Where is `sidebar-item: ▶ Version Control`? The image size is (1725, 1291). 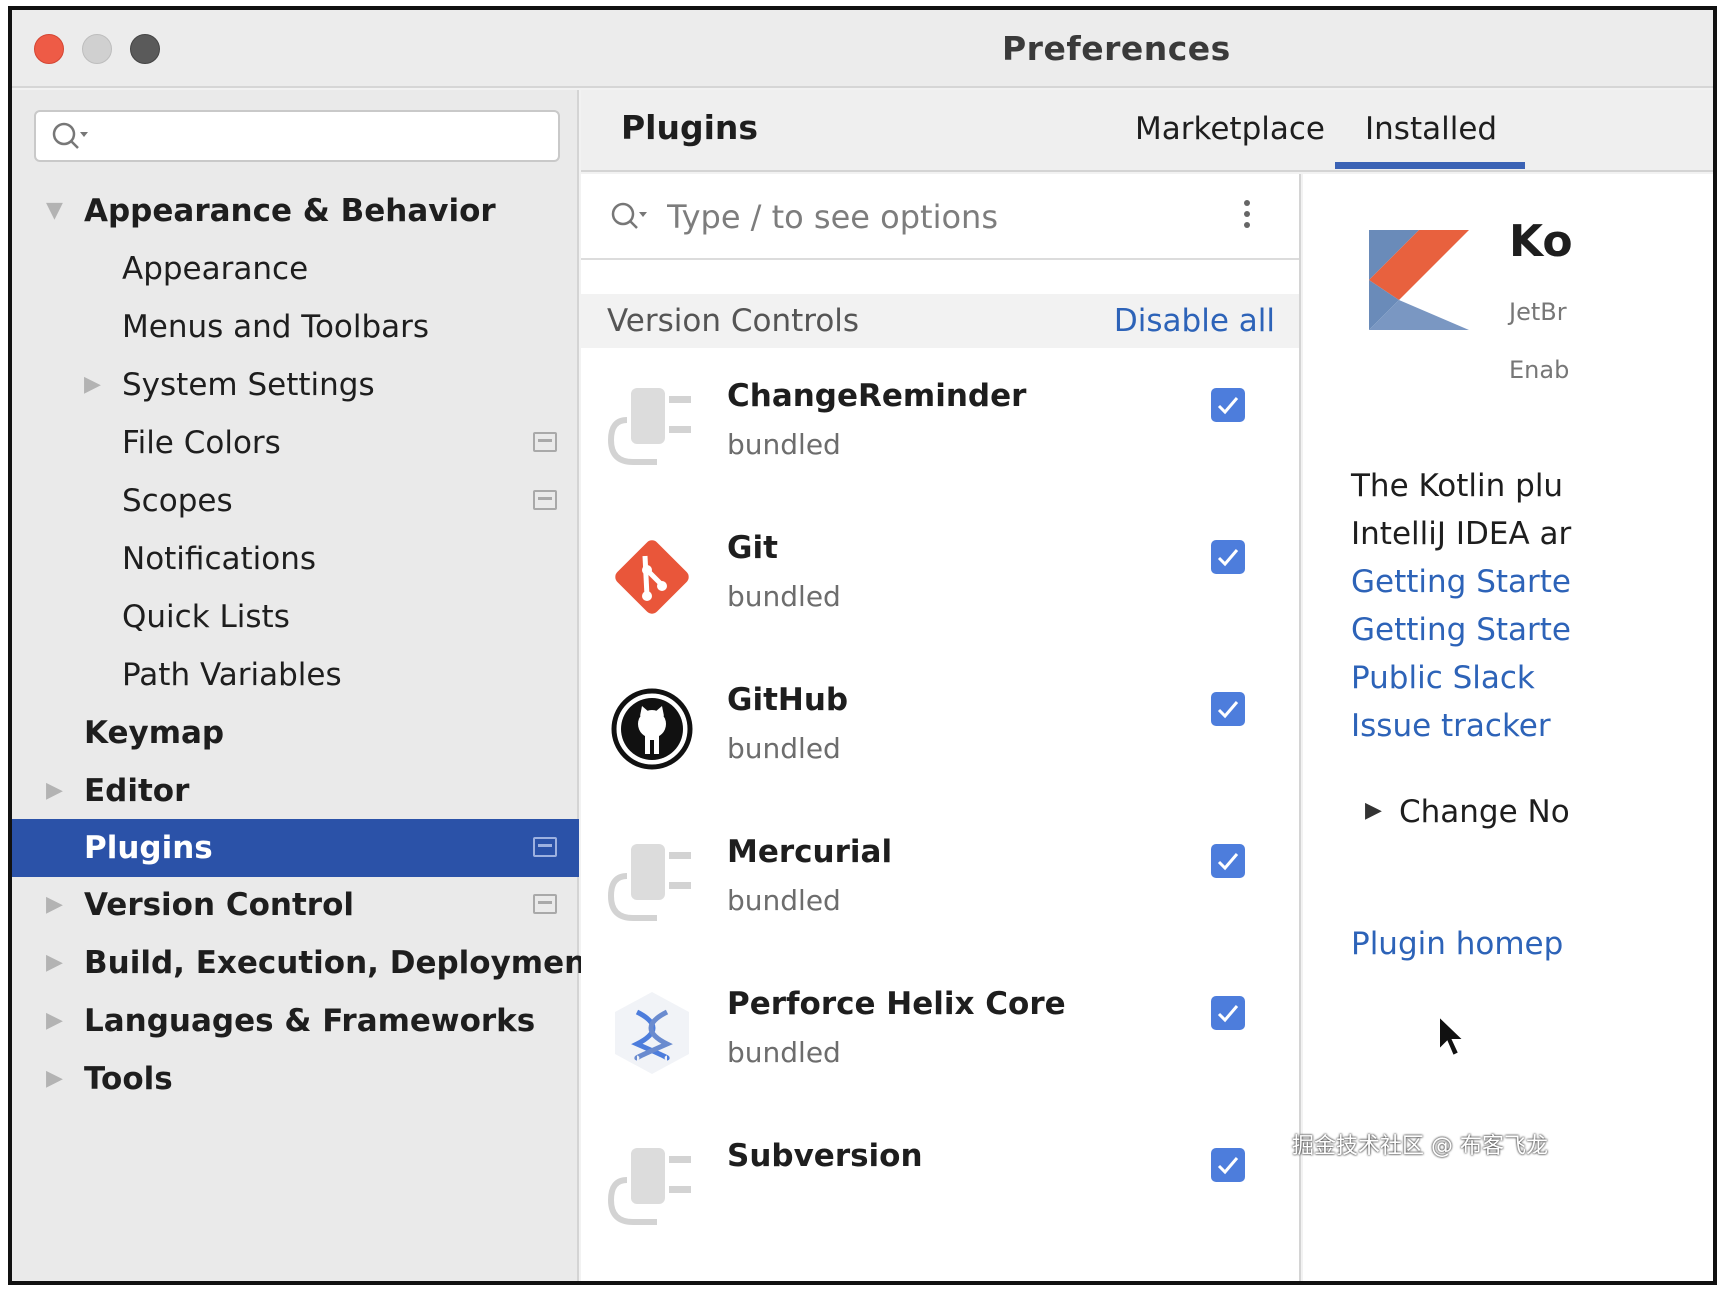 sidebar-item: ▶ Version Control is located at coordinates (295, 905).